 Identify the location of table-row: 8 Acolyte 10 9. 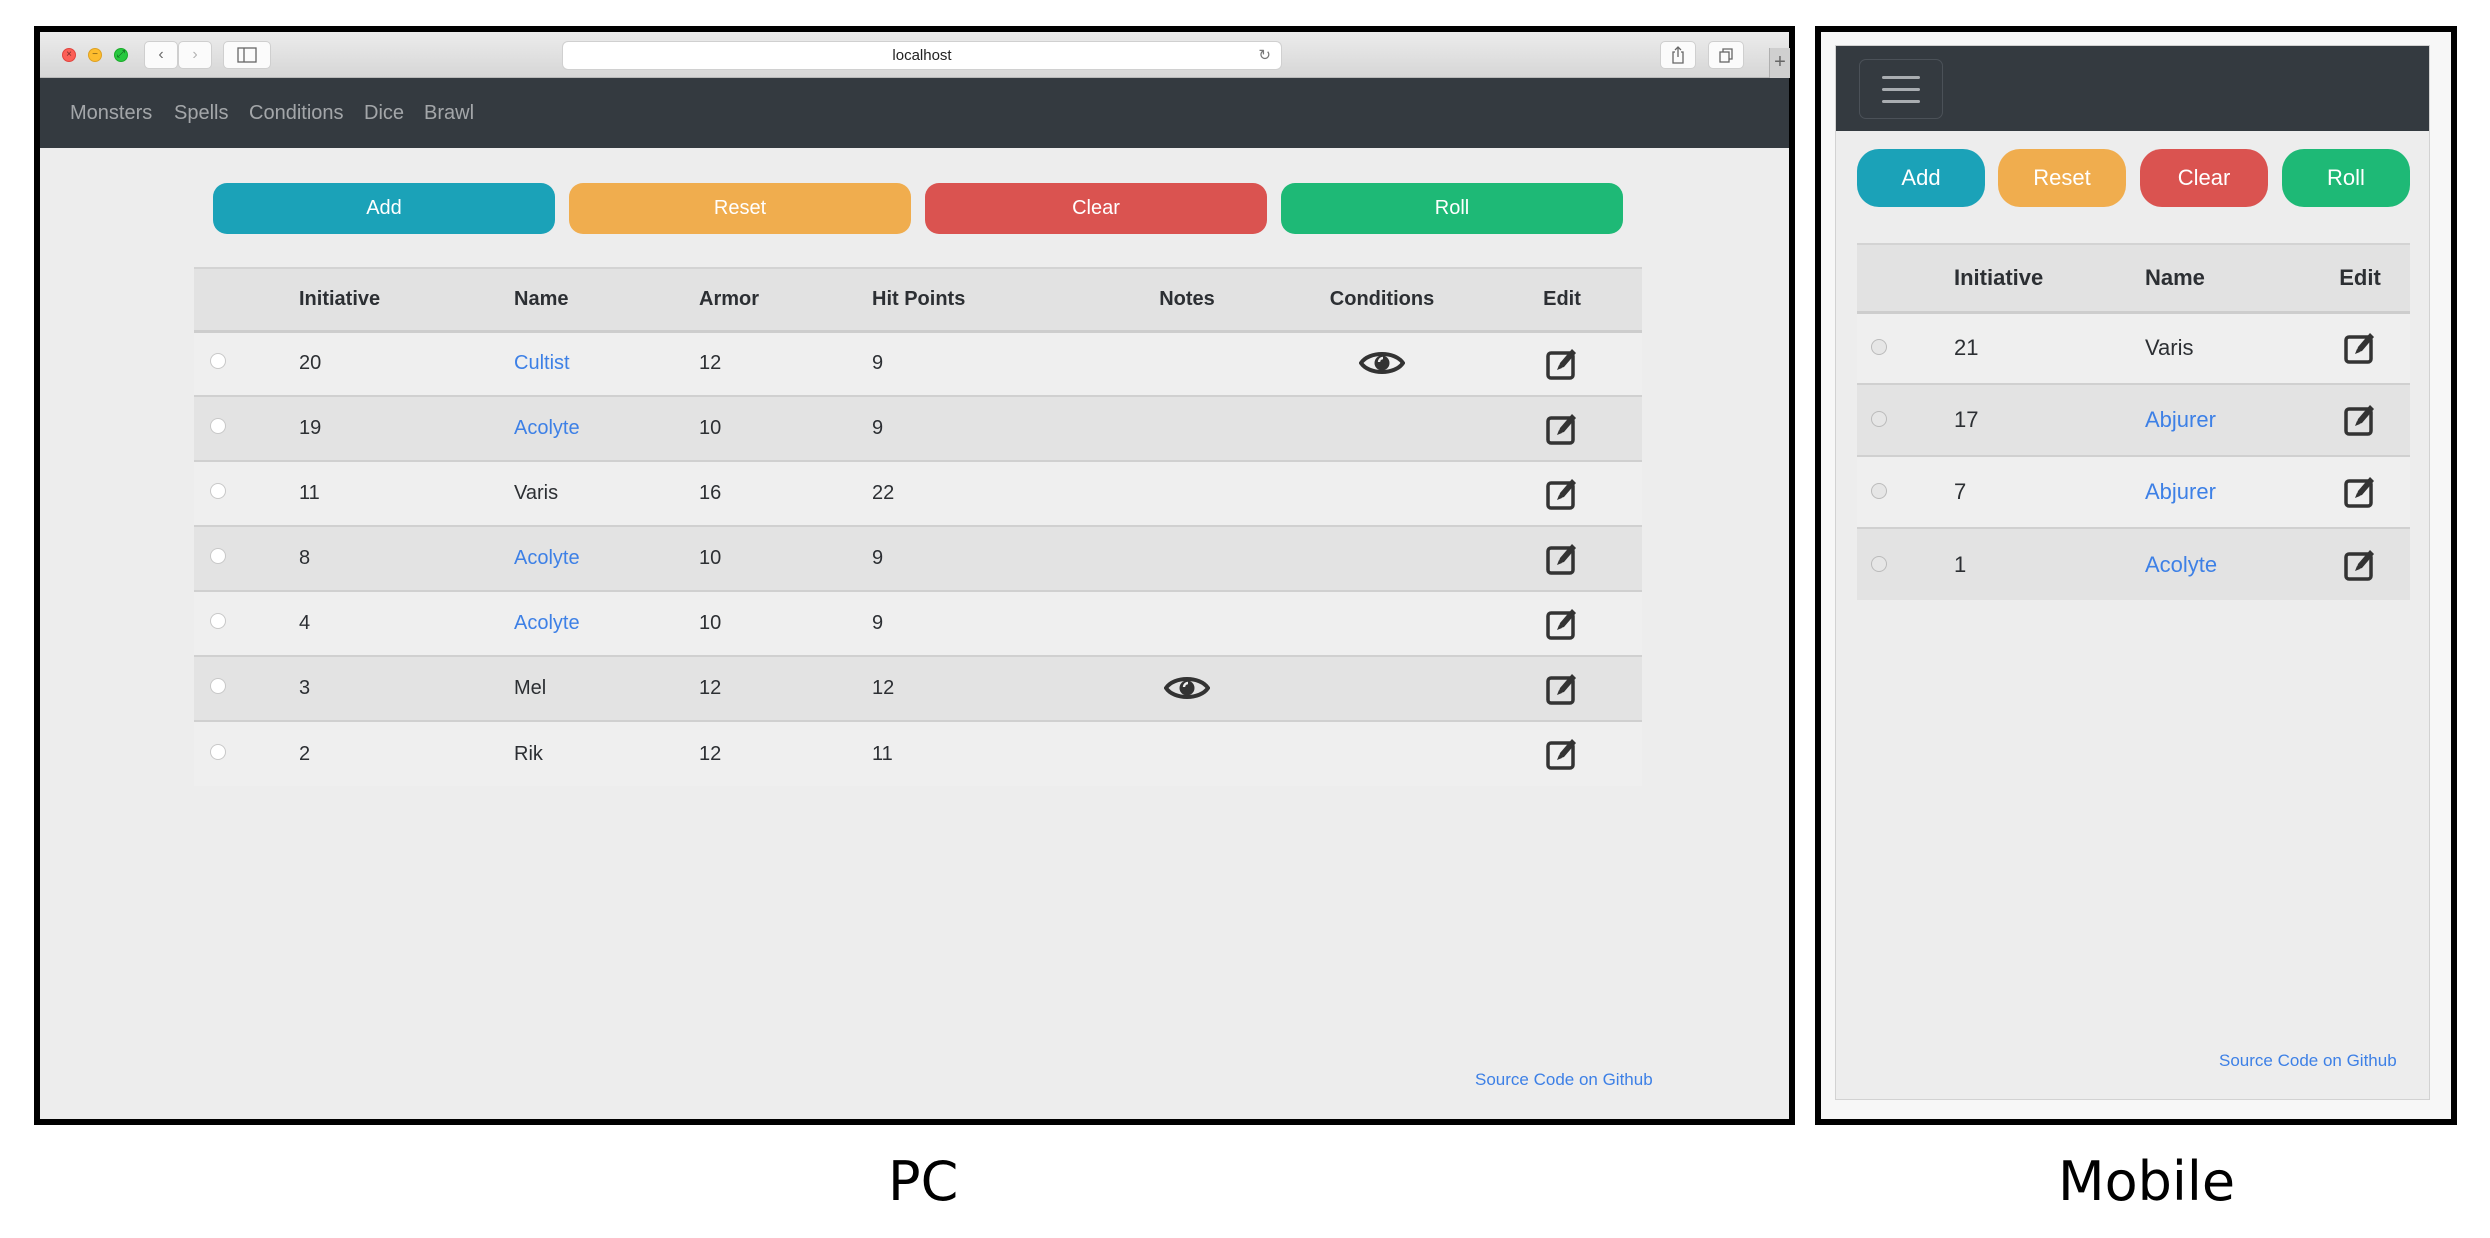
(918, 558).